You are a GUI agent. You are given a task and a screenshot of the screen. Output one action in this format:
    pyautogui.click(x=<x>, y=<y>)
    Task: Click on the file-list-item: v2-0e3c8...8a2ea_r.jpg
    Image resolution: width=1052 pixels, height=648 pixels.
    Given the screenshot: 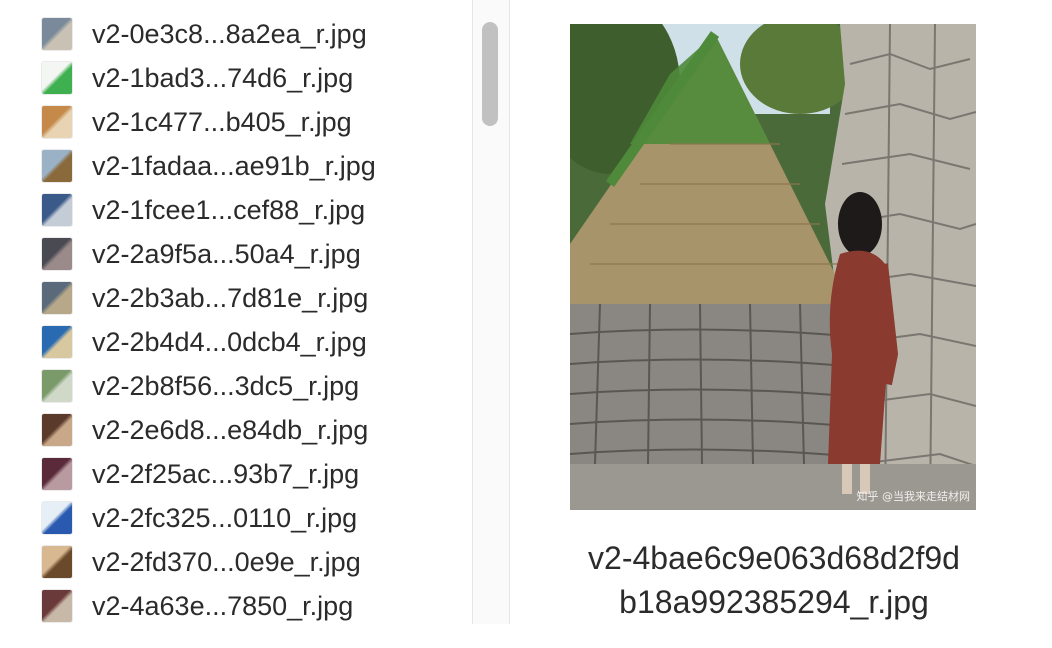 What is the action you would take?
    pyautogui.click(x=236, y=34)
    